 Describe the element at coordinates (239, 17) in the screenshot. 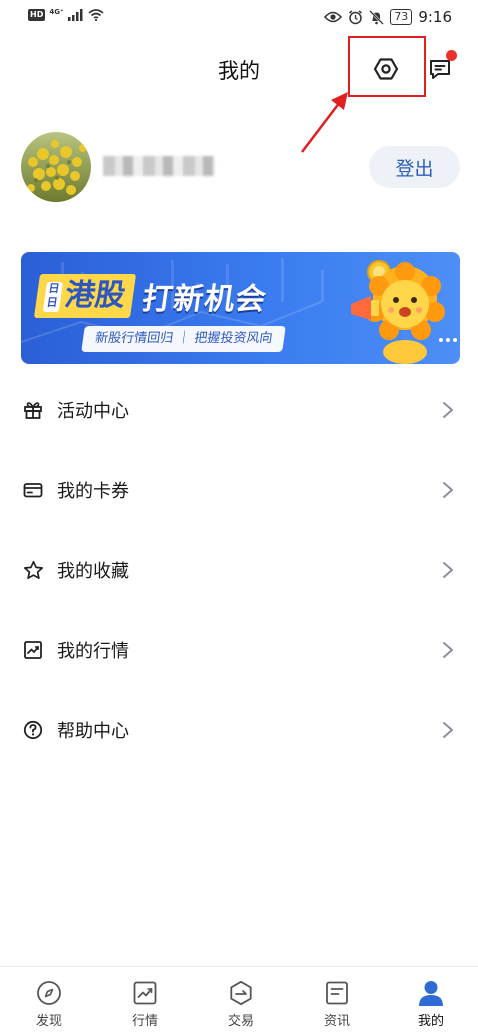

I see `status-bar: HD 4G⁺ 73 9:16` at that location.